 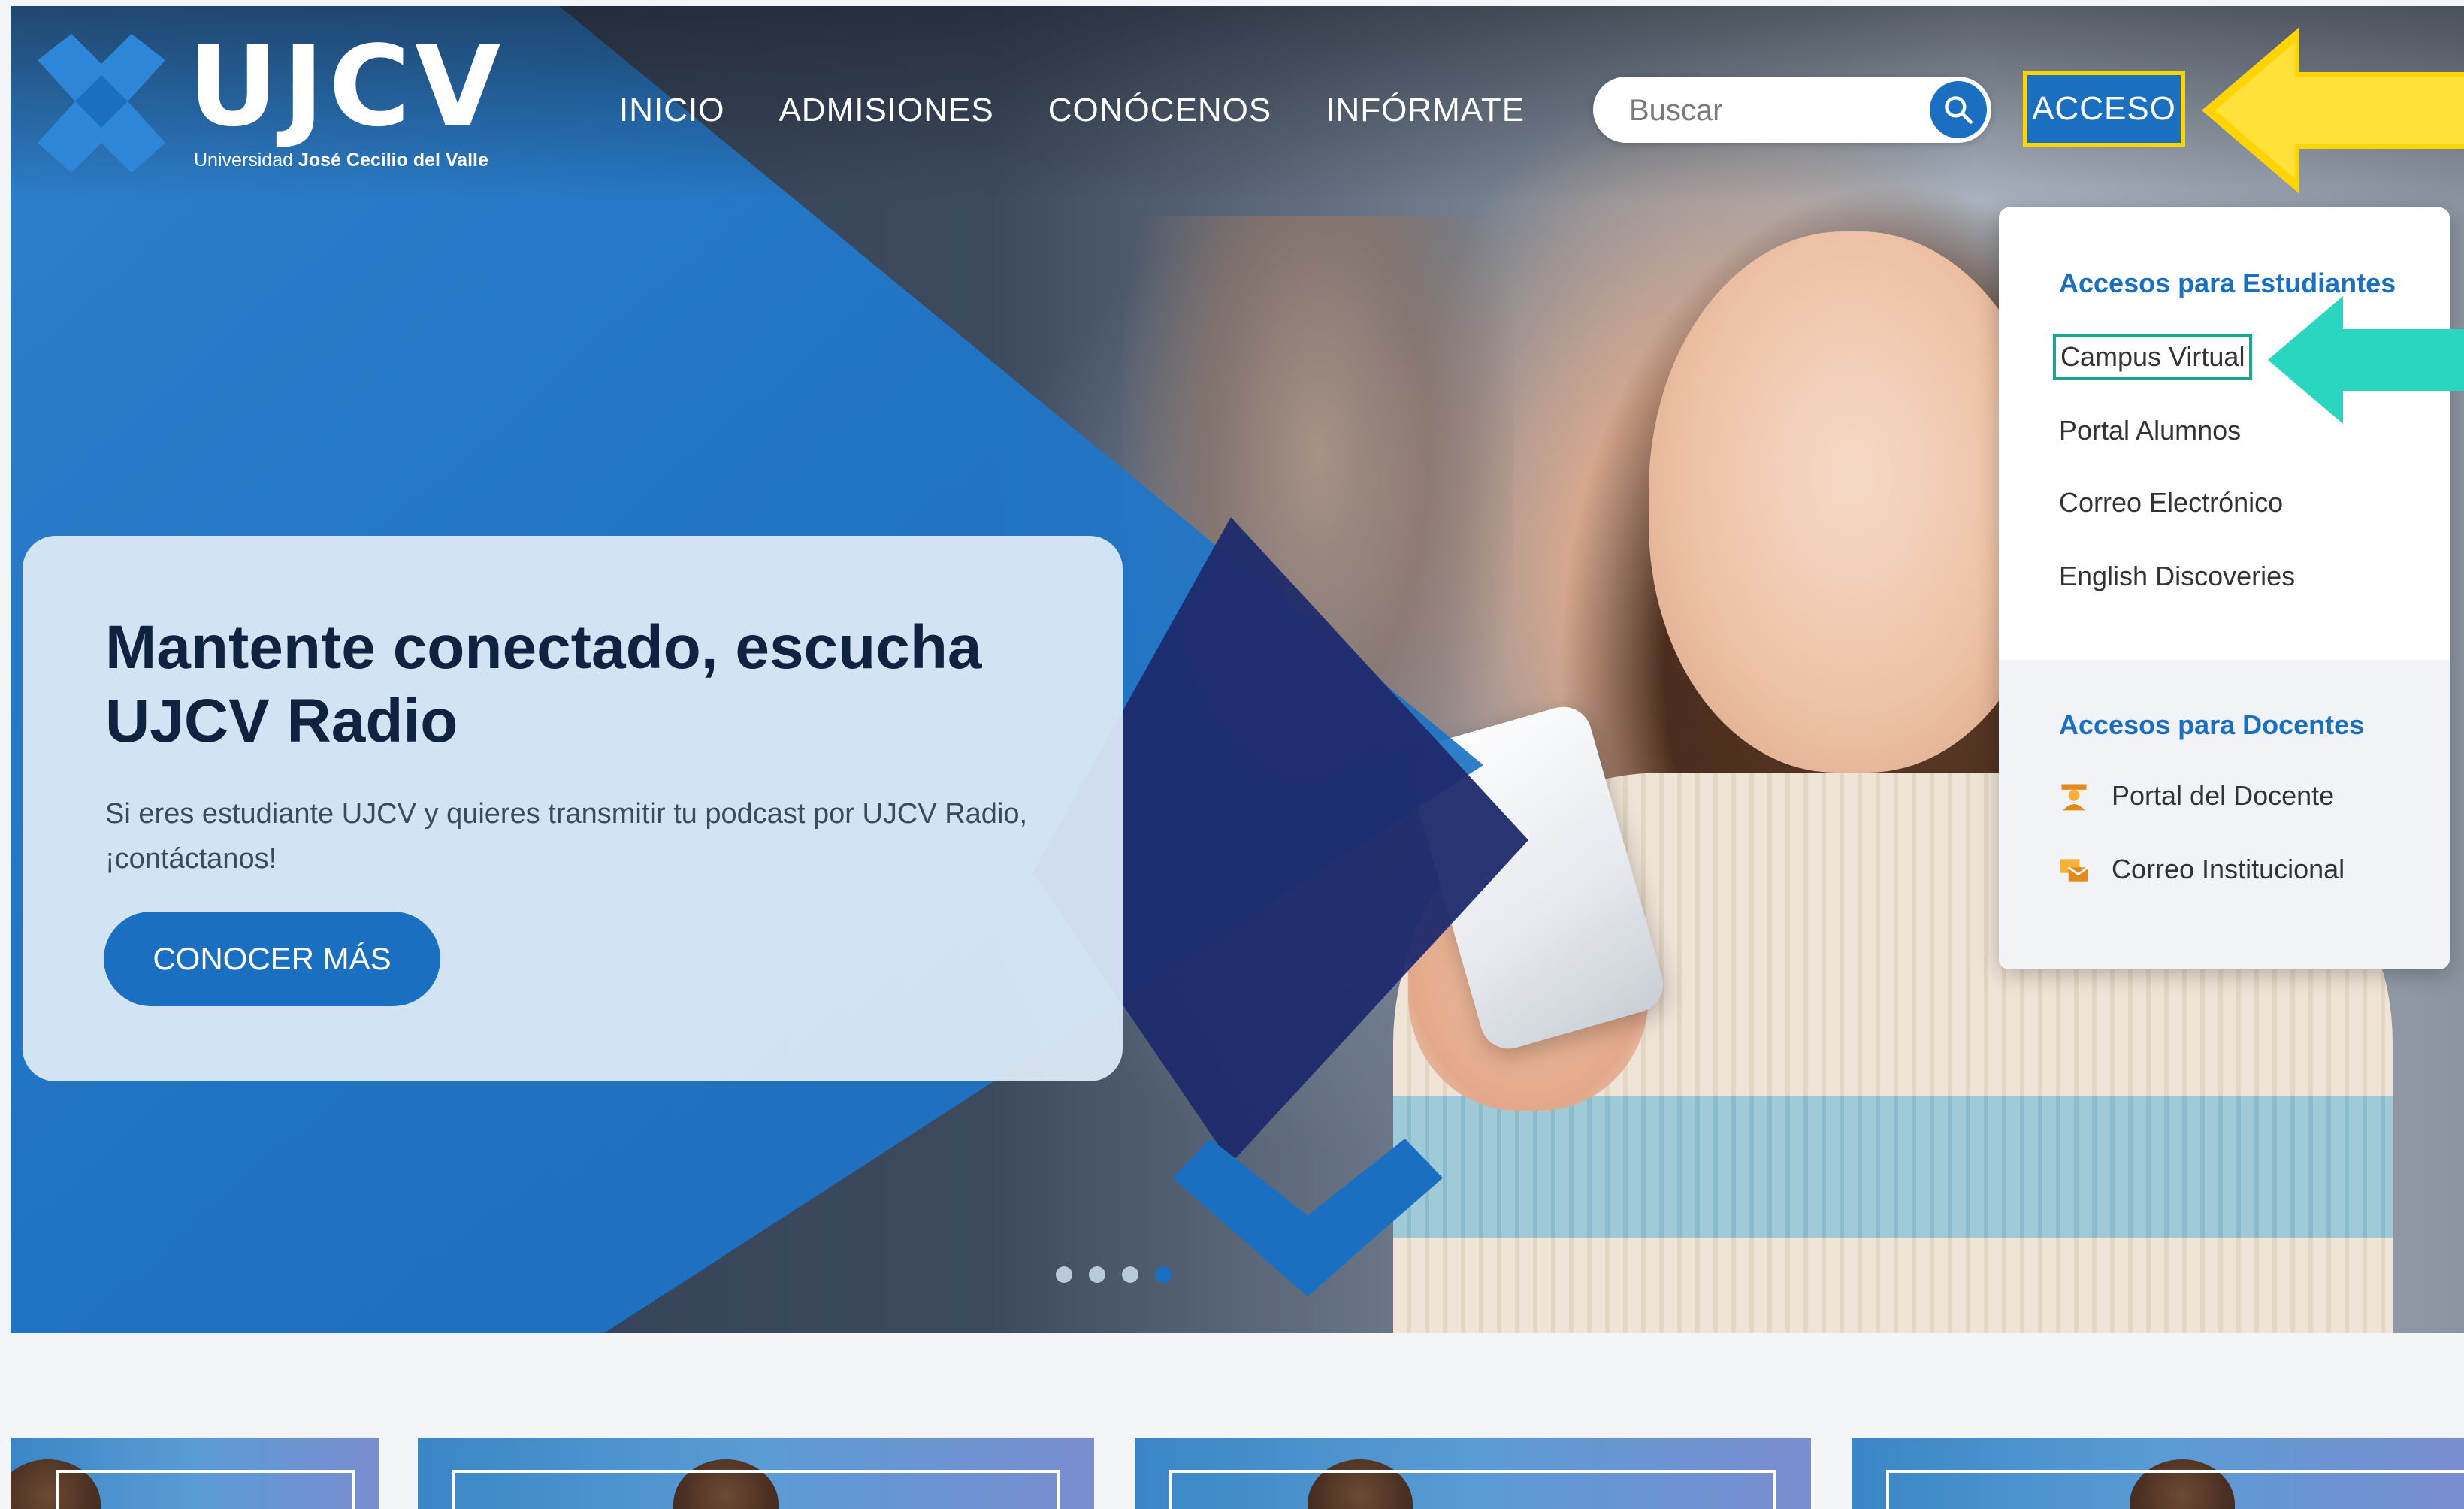 I want to click on english-discoveries-link: English Discoveries, so click(x=2177, y=576).